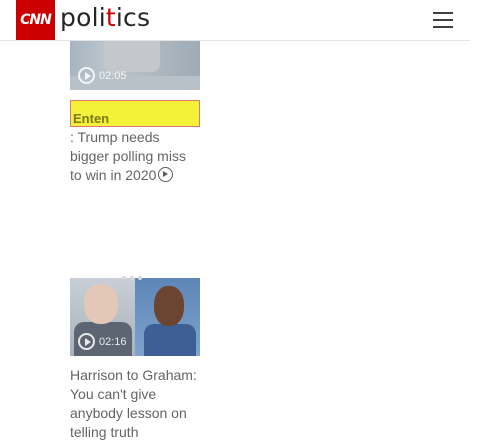 The image size is (488, 442). What do you see at coordinates (105, 17) in the screenshot?
I see `section-title: politics` at bounding box center [105, 17].